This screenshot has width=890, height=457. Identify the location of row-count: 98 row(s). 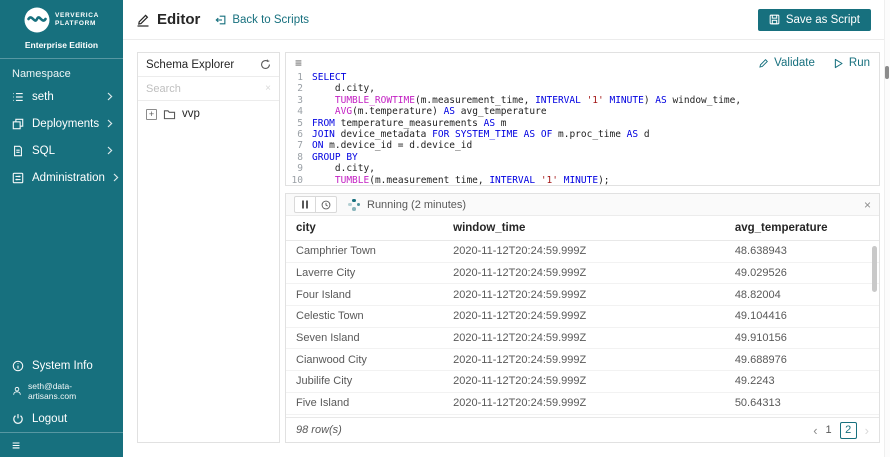
(319, 430).